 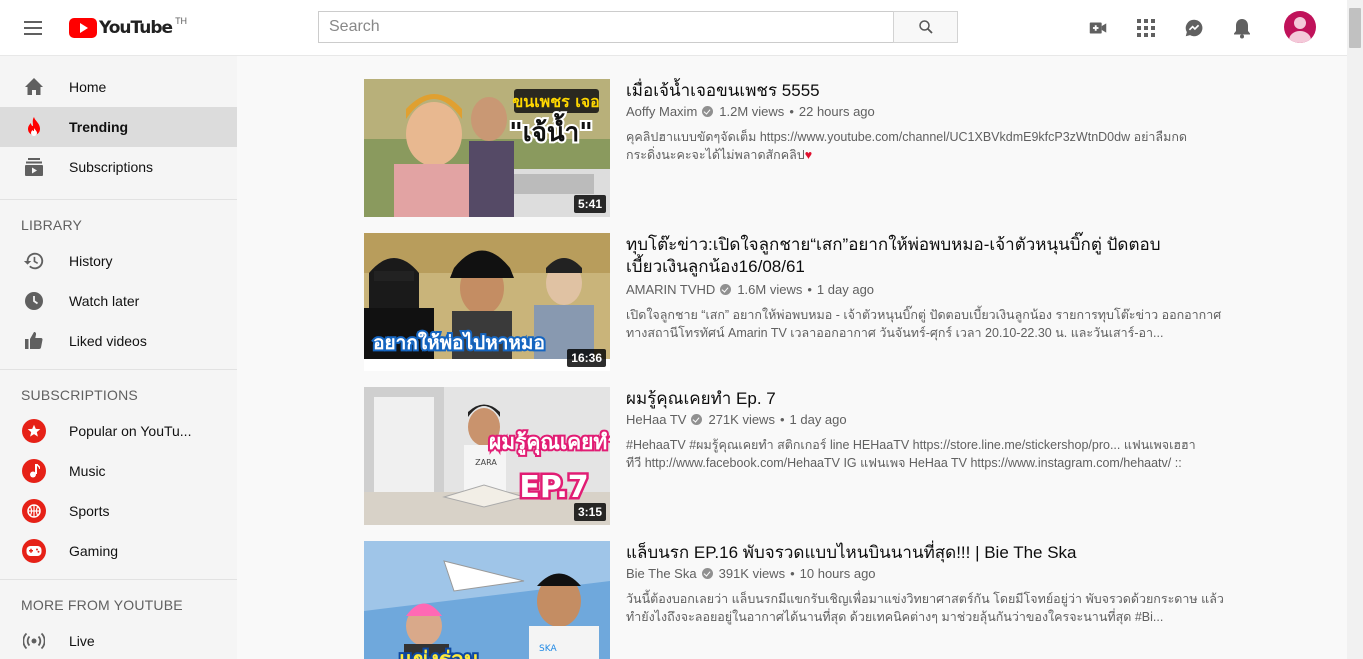 What do you see at coordinates (102, 605) in the screenshot?
I see `more-from-youtube-heading: MORE FROM YOUTUBE` at bounding box center [102, 605].